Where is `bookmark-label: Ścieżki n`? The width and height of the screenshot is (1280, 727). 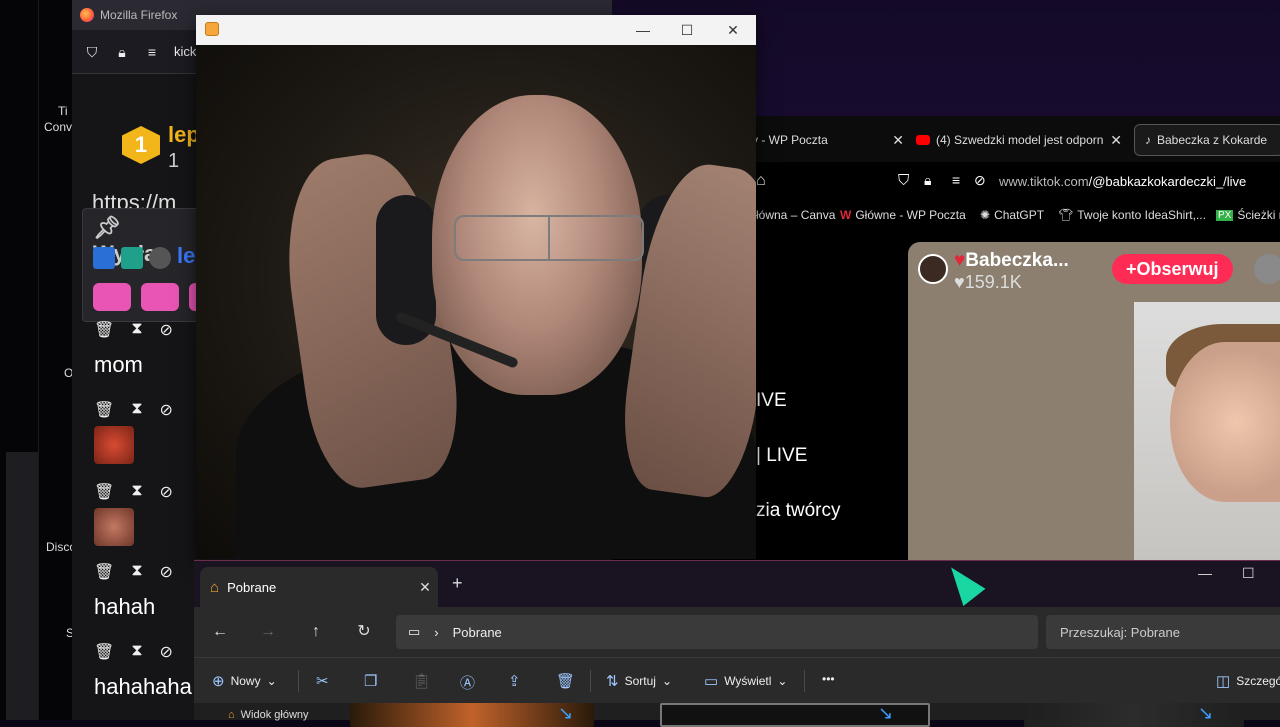
bookmark-label: Ścieżki n is located at coordinates (1258, 215).